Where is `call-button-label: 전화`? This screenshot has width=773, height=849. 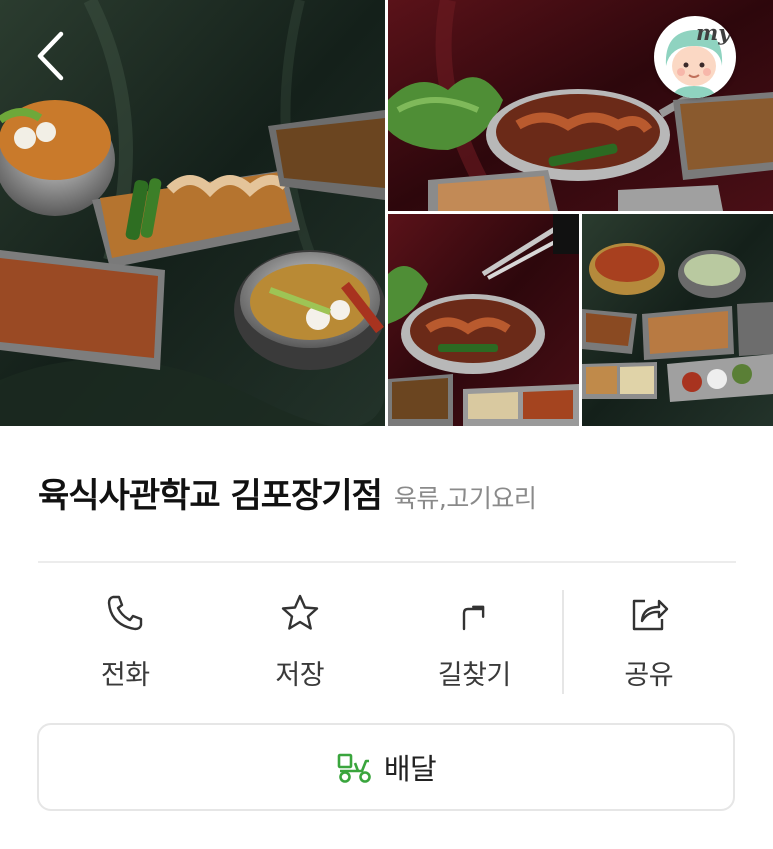 call-button-label: 전화 is located at coordinates (125, 675).